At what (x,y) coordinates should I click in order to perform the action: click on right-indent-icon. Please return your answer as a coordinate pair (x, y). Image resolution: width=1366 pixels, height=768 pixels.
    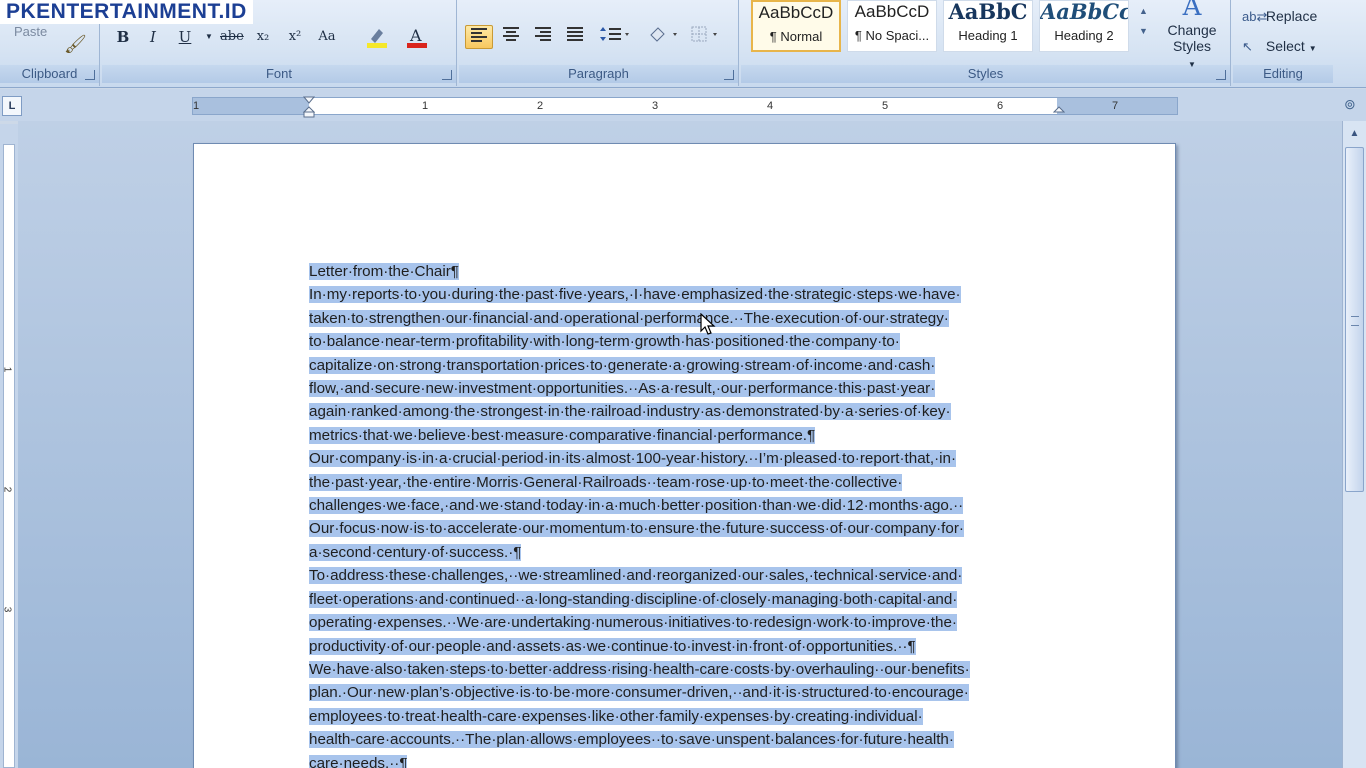
    Looking at the image, I should click on (1059, 107).